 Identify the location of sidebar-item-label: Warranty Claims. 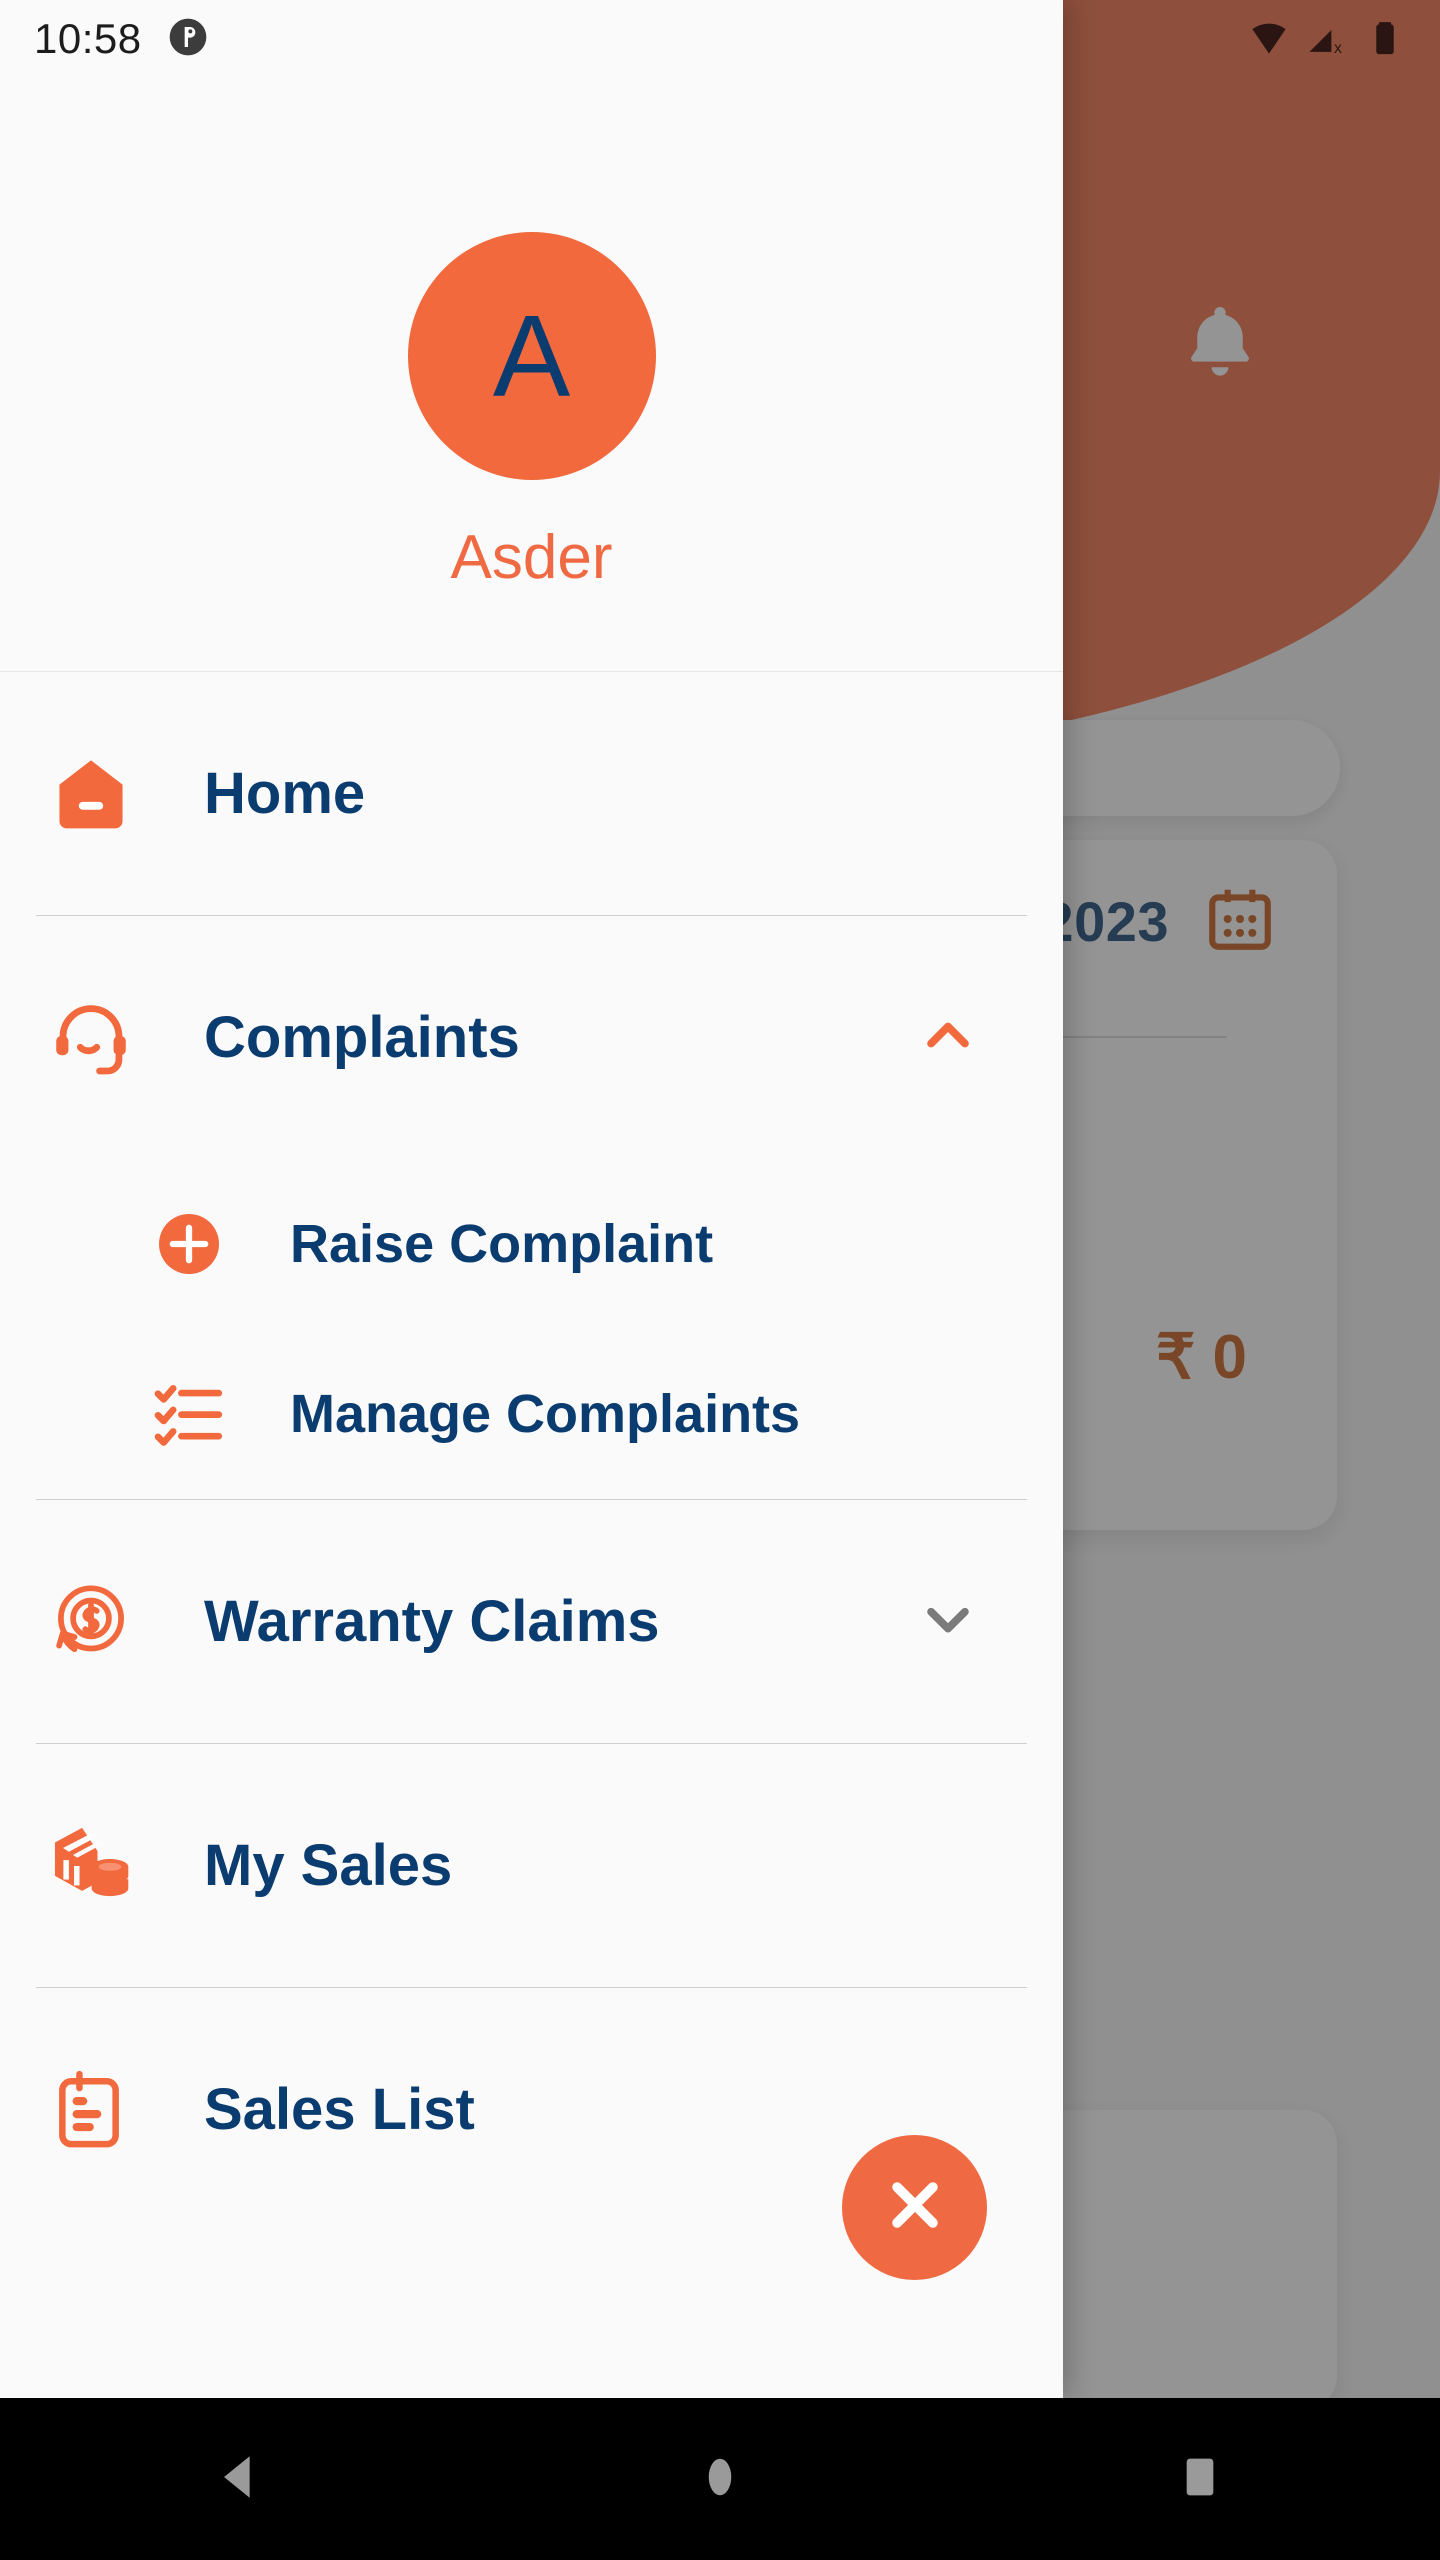
(432, 1621).